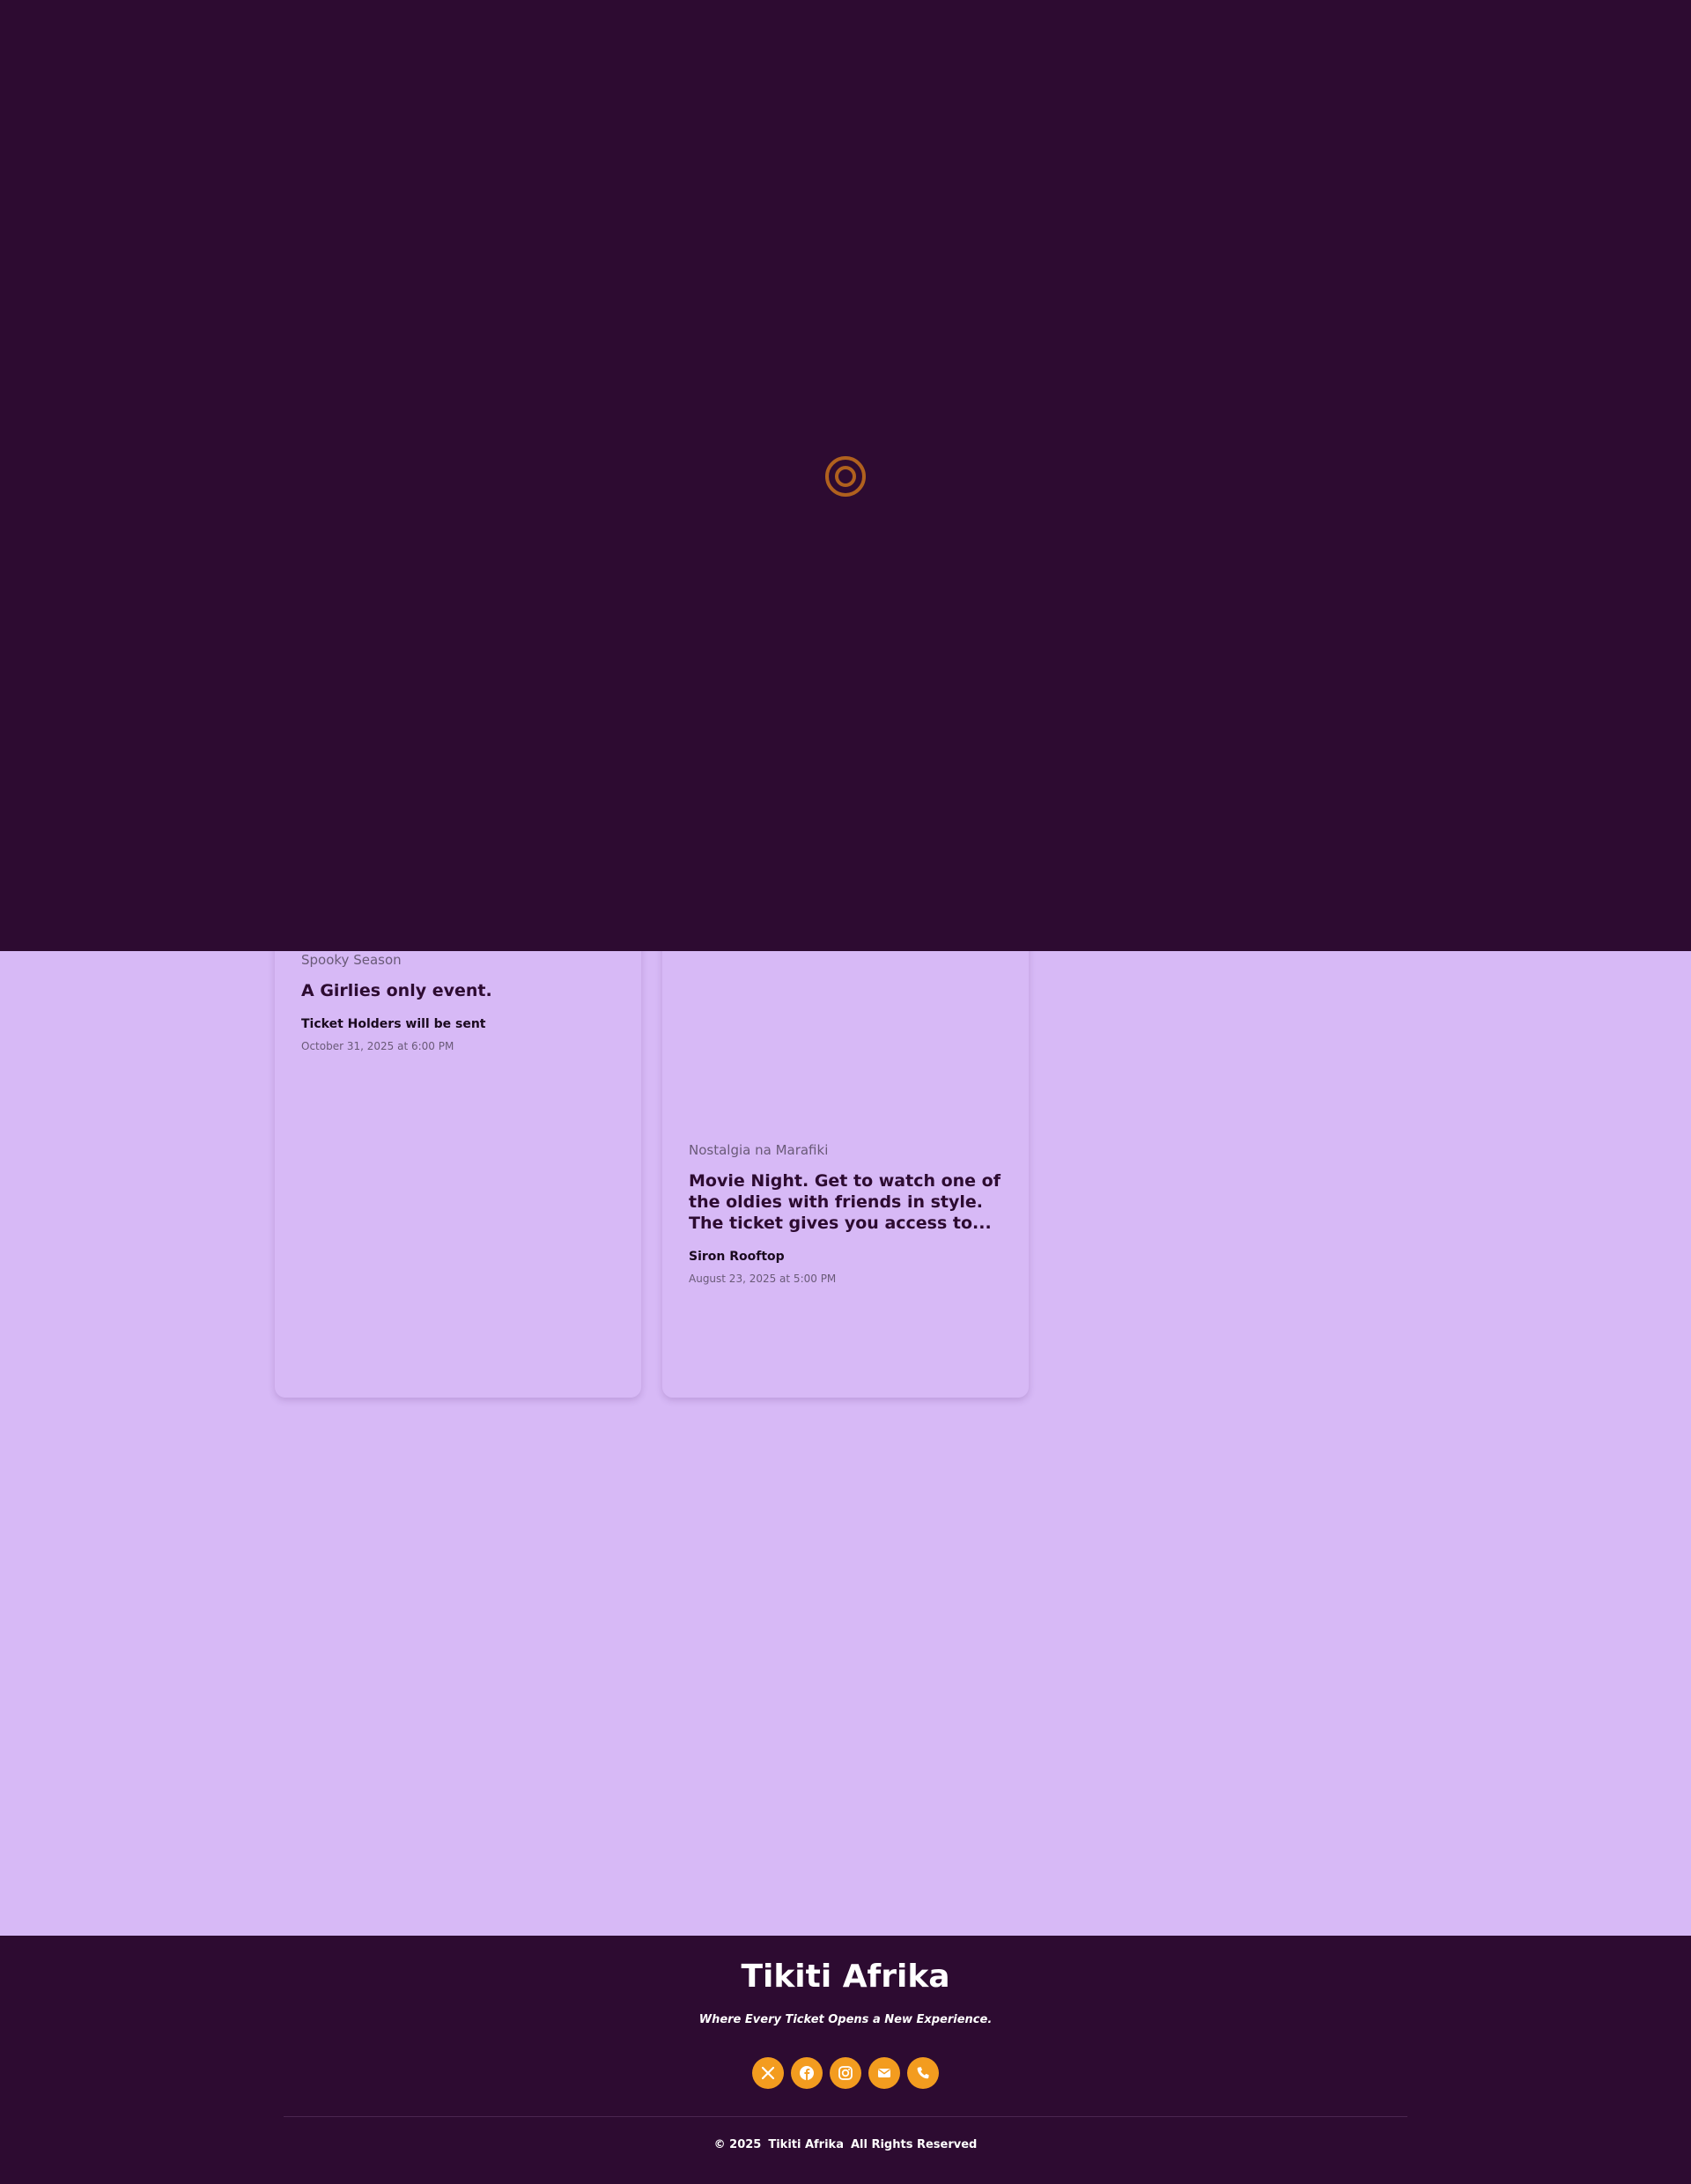  Describe the element at coordinates (393, 1024) in the screenshot. I see `event-venue: Ticket Holders will be sent` at that location.